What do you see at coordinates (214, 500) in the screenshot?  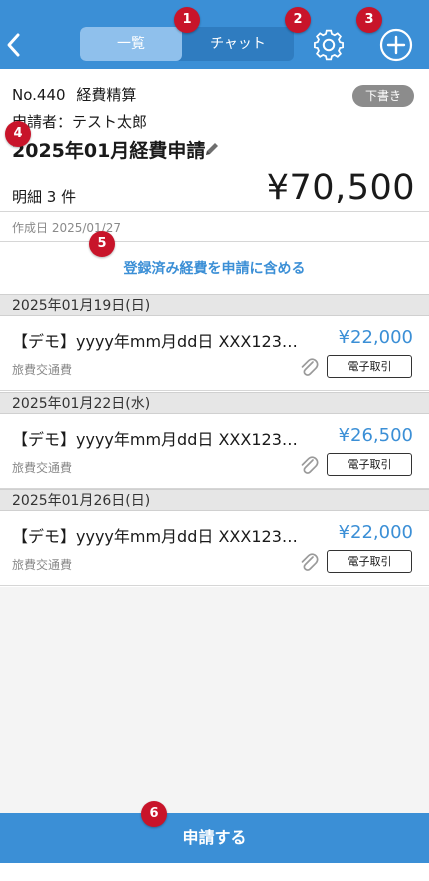 I see `date-header: 2025年01月26日(日)` at bounding box center [214, 500].